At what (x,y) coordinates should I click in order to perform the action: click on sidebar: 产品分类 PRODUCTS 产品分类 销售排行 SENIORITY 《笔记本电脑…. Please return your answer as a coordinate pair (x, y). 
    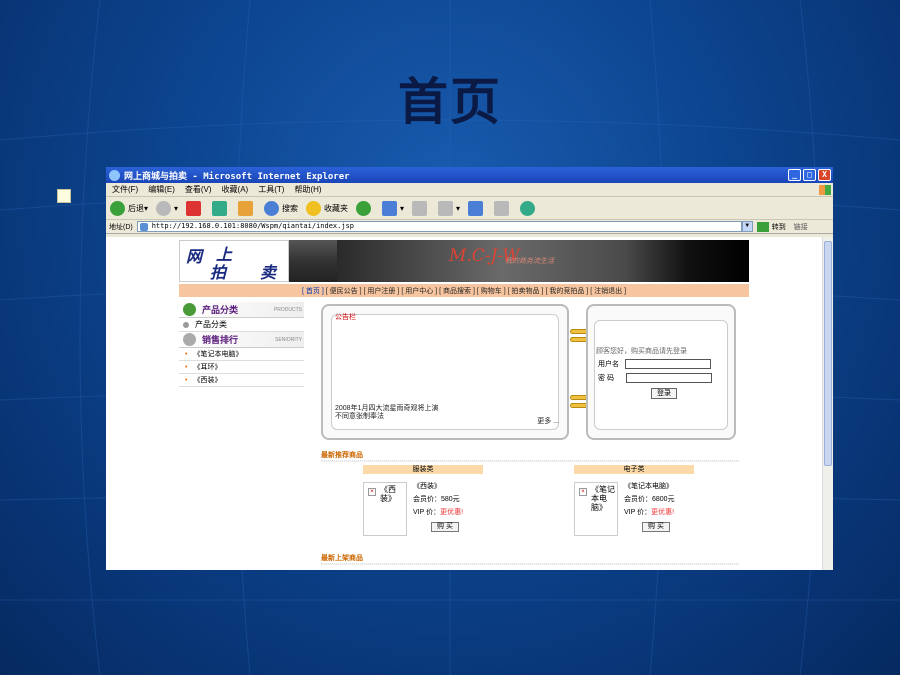
    Looking at the image, I should click on (241, 344).